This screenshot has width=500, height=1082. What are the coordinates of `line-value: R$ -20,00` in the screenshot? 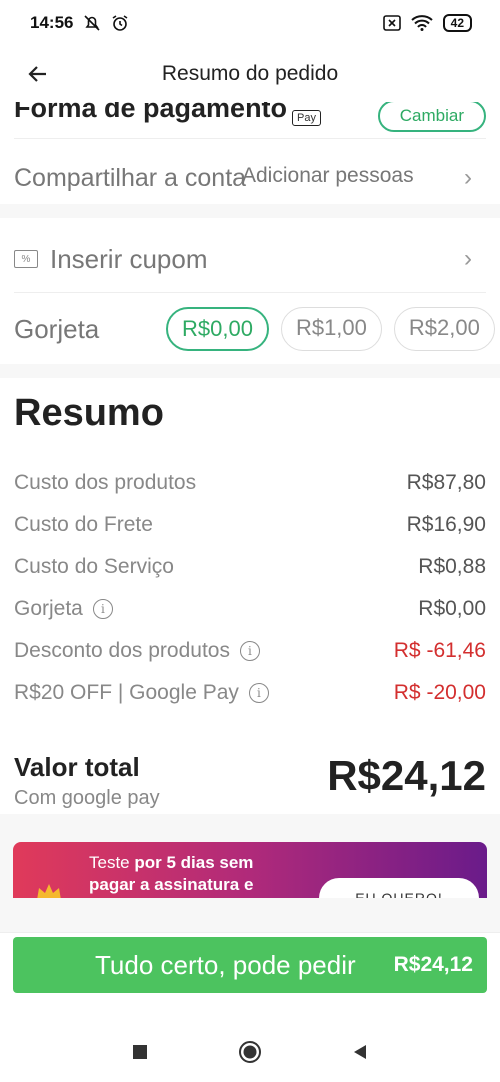 It's located at (439, 692).